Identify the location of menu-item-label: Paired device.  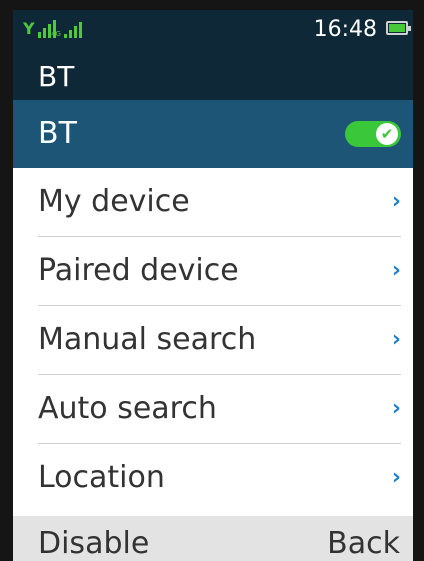
(138, 270).